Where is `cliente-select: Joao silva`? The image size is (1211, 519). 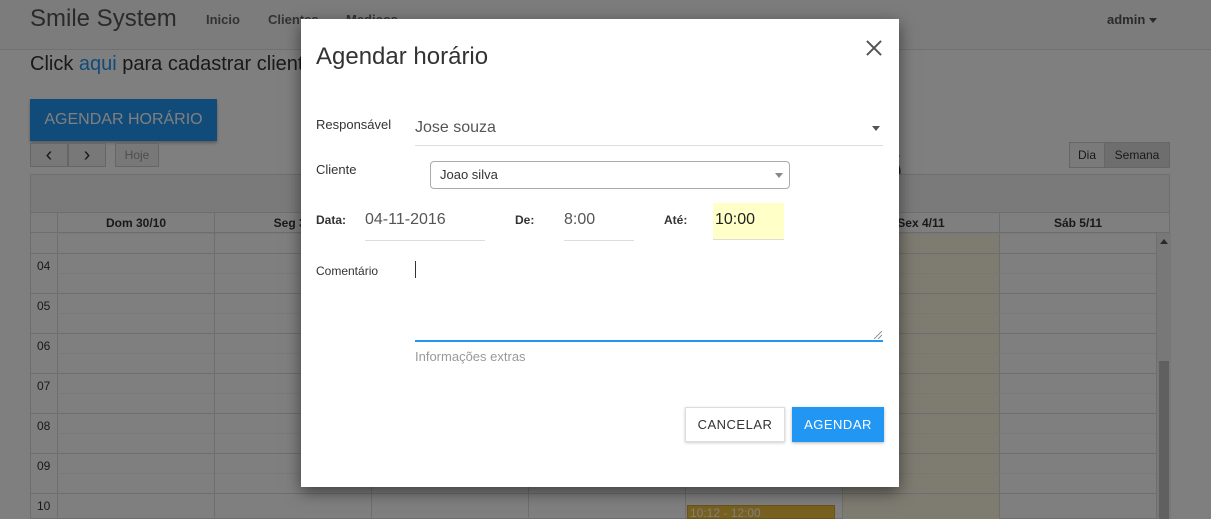
cliente-select: Joao silva is located at coordinates (610, 175).